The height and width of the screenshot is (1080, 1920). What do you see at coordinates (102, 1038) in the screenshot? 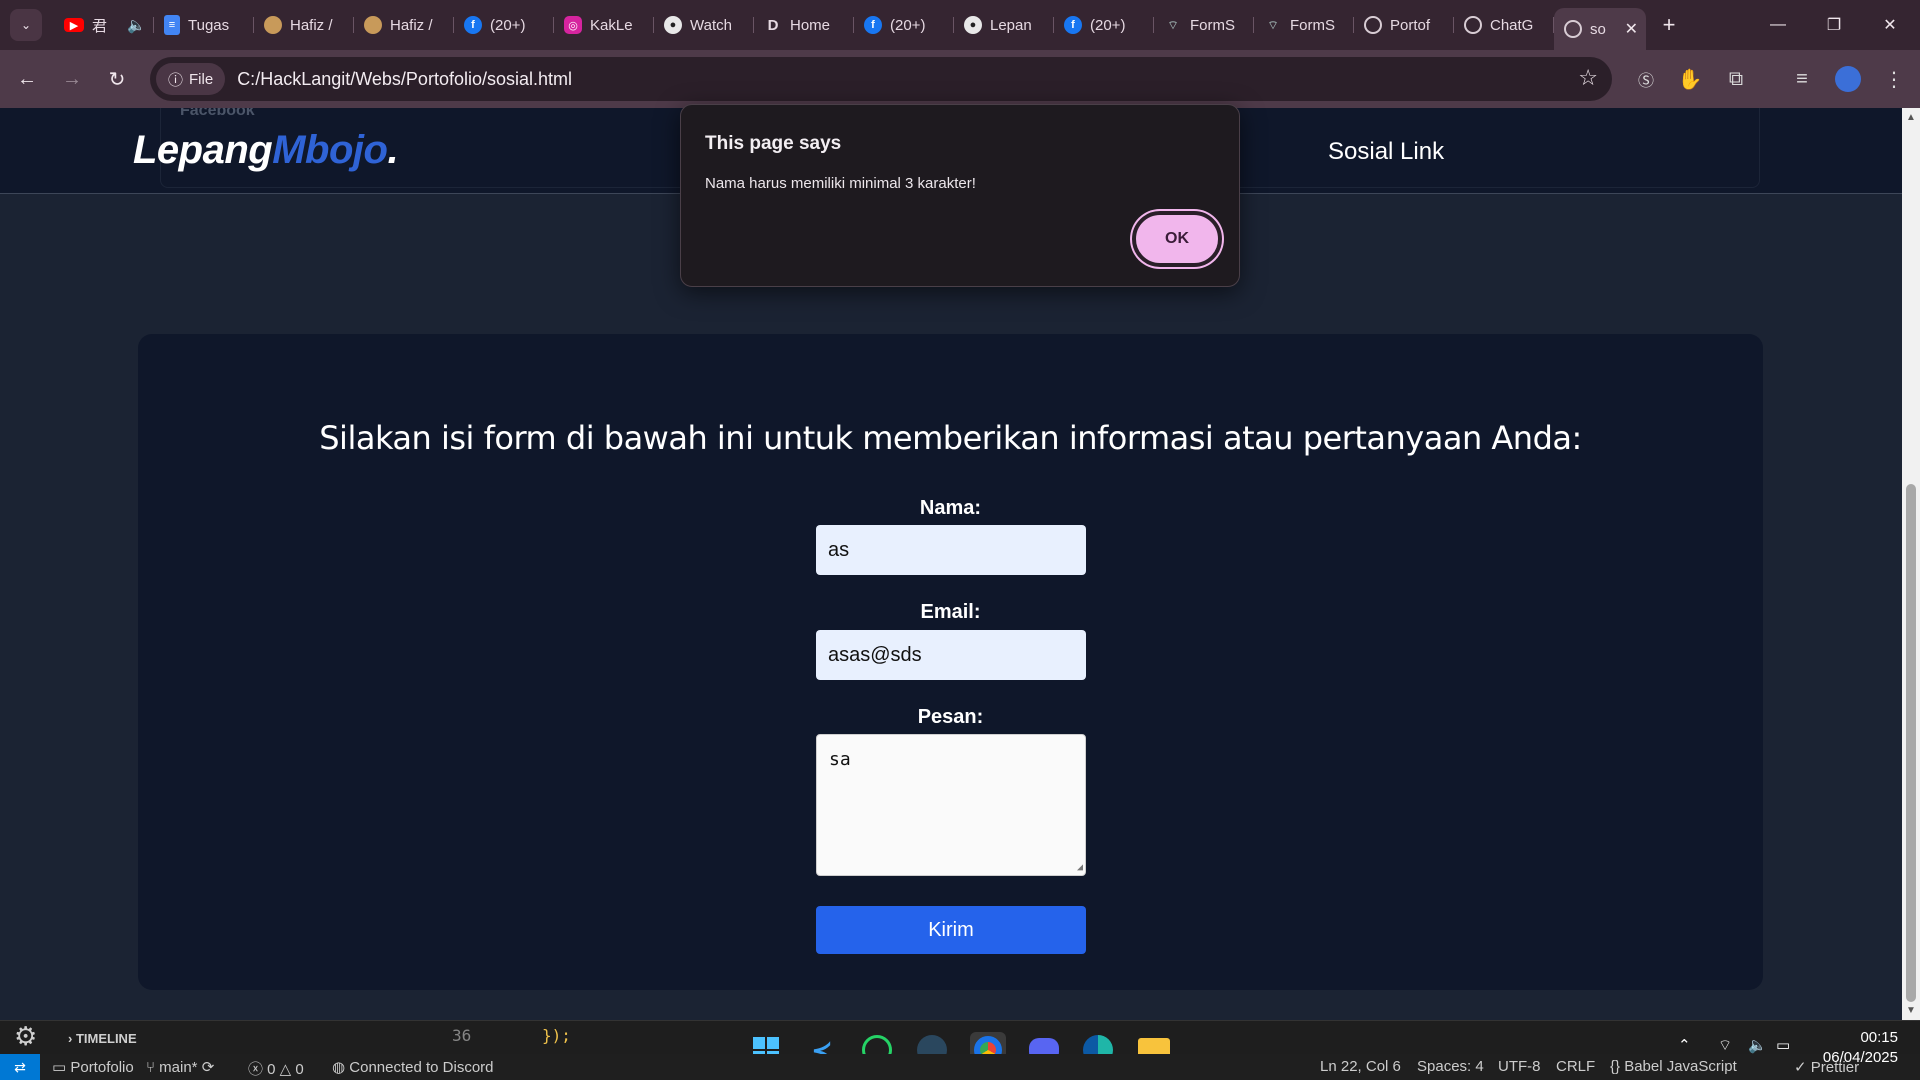
I see `timeline-section: › TIMELINE` at bounding box center [102, 1038].